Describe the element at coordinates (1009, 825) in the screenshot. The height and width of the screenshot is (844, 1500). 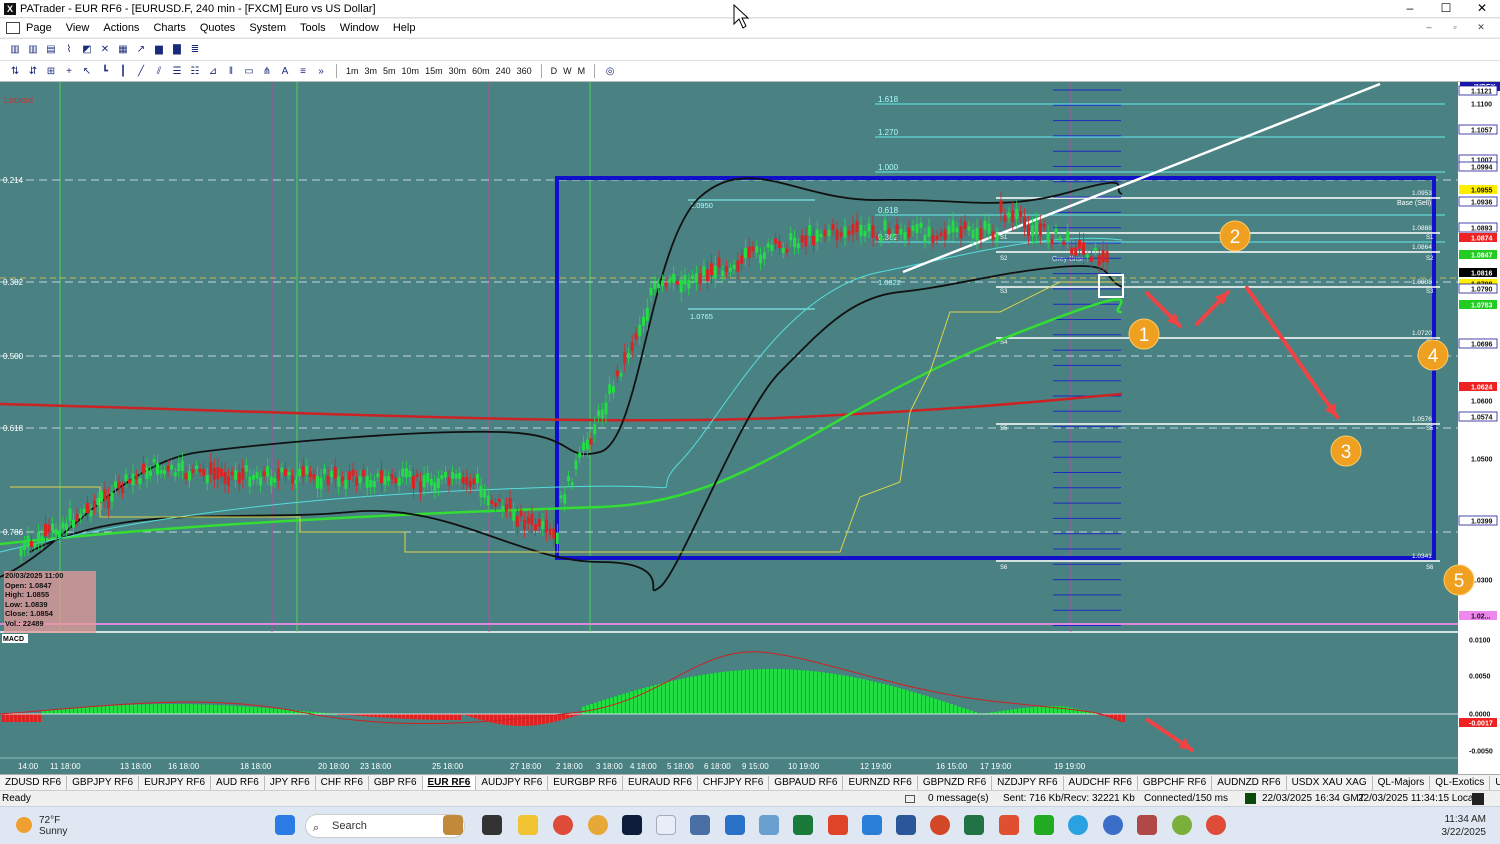
I see `c-app-icon` at that location.